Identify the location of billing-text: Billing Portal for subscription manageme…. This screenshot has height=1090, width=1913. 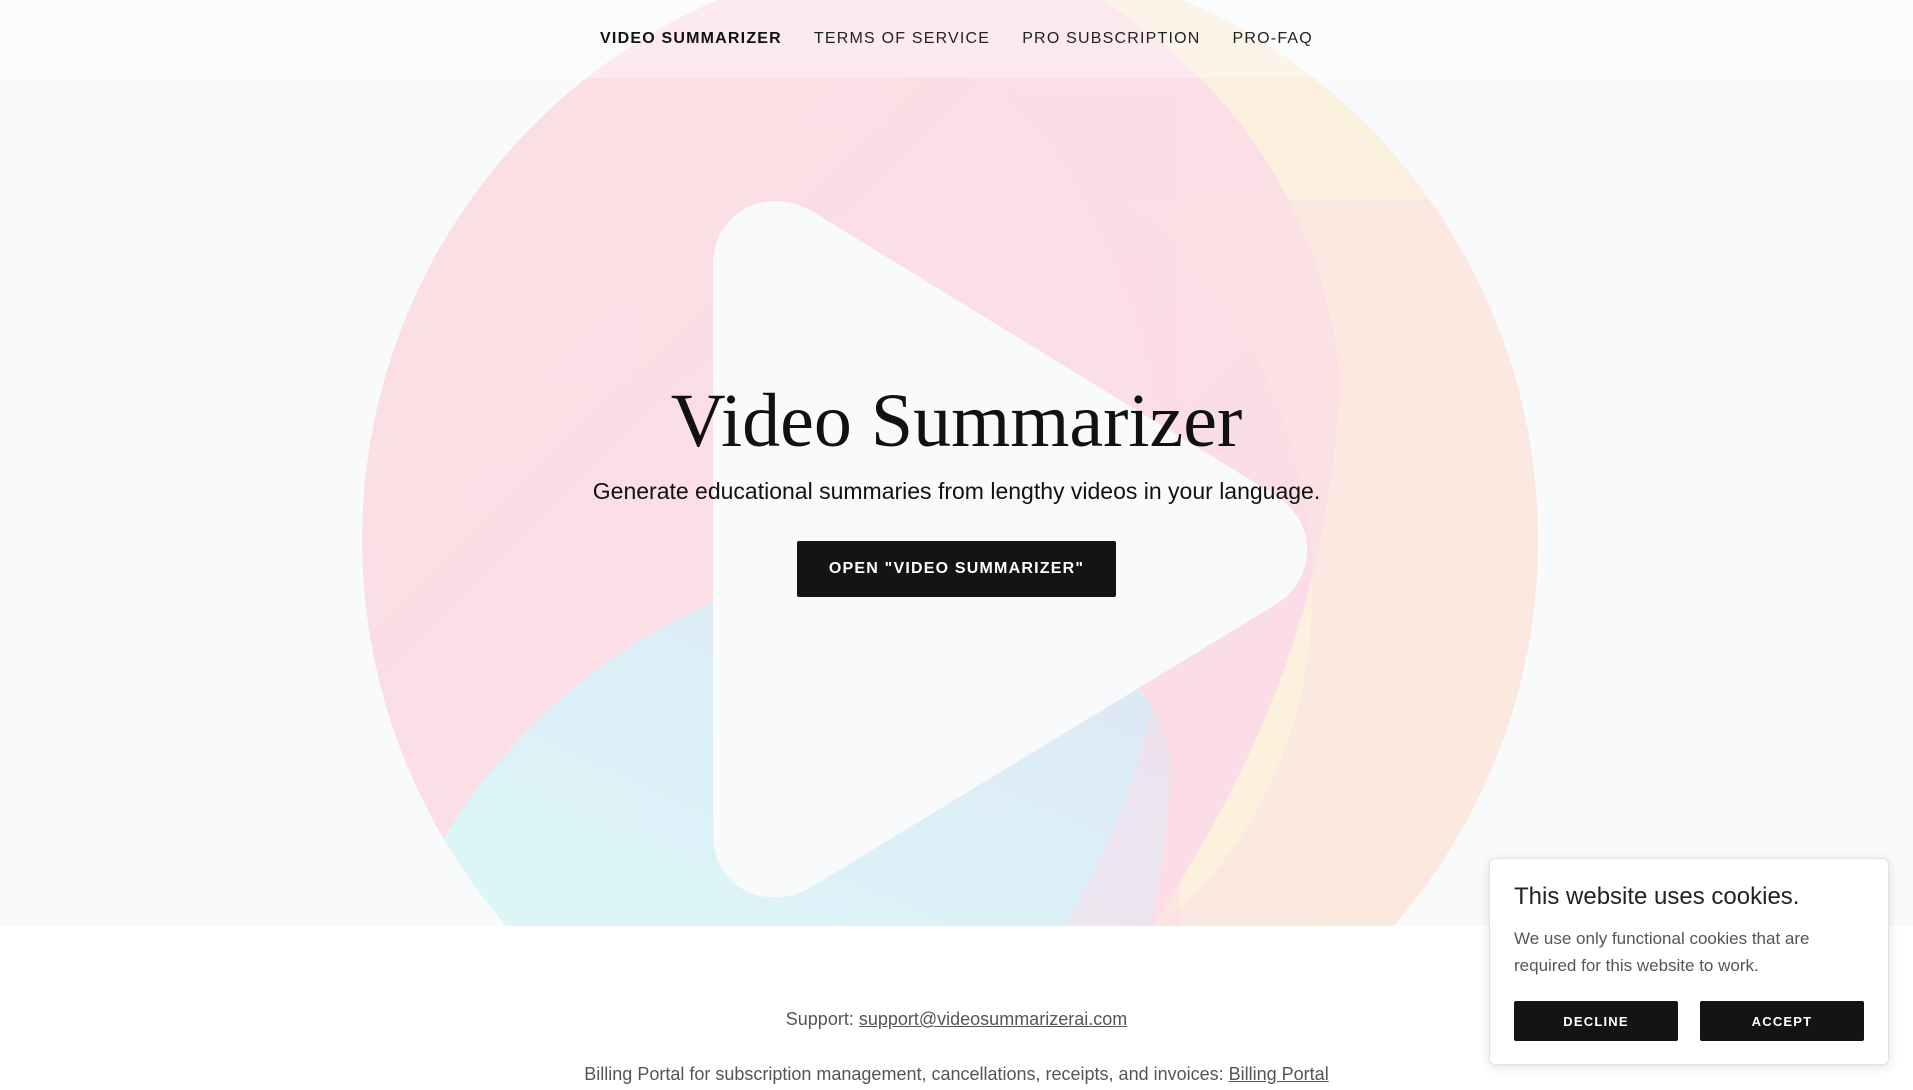
(904, 1074).